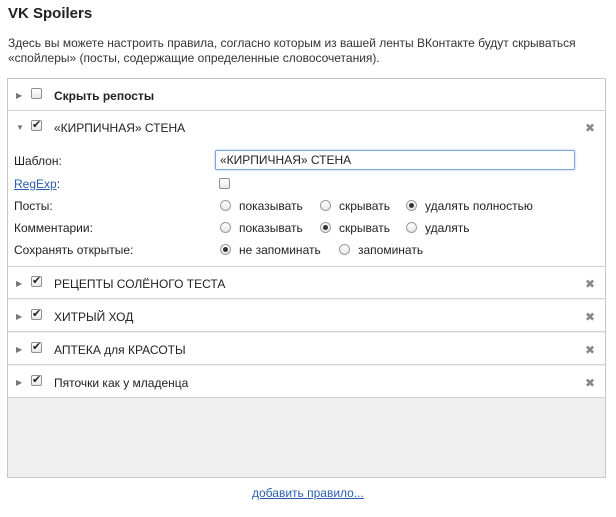 Image resolution: width=616 pixels, height=517 pixels. What do you see at coordinates (104, 96) in the screenshot?
I see `hide-reposts-label: Скрыть репосты` at bounding box center [104, 96].